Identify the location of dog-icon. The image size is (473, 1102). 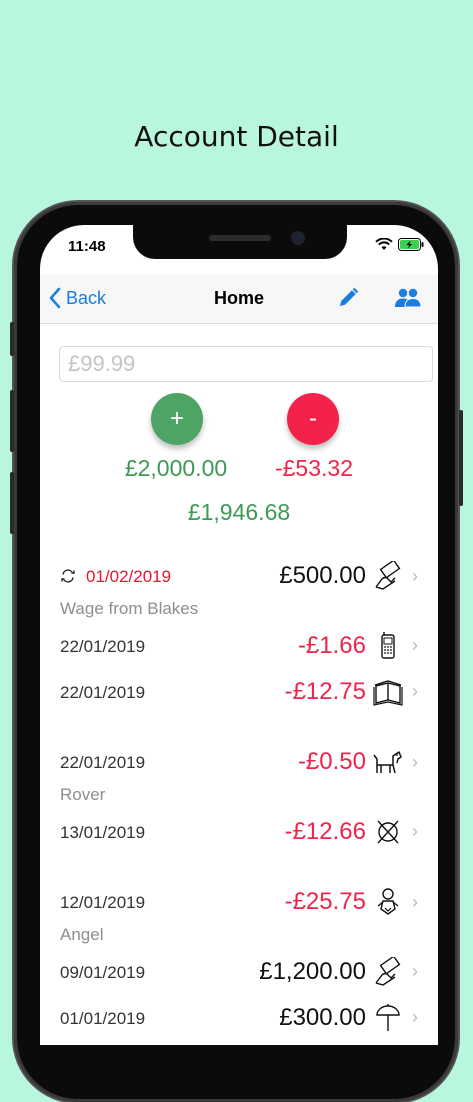
(387, 762).